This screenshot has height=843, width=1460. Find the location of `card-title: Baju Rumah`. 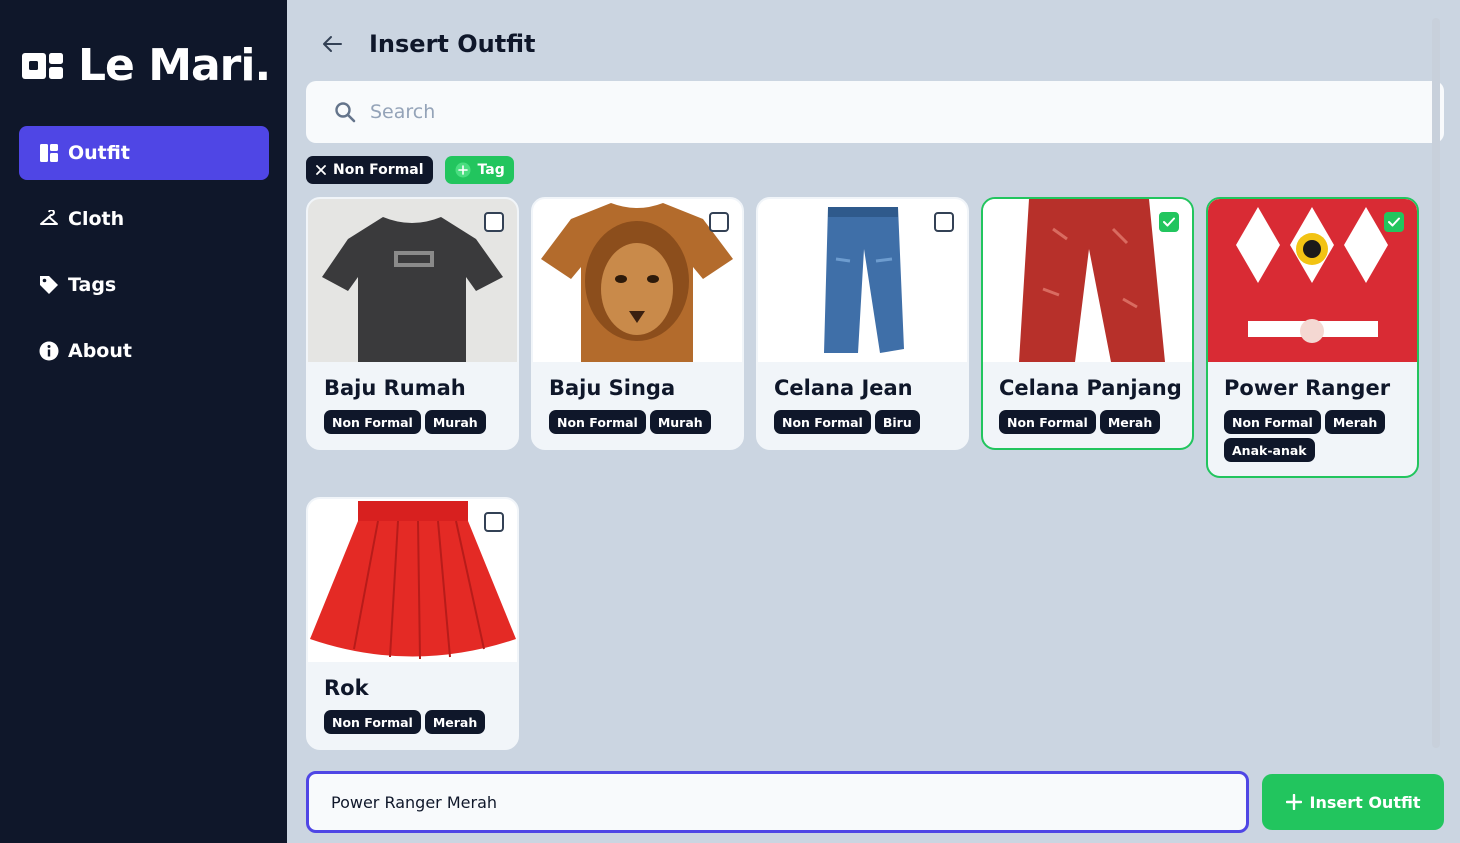

card-title: Baju Rumah is located at coordinates (395, 388).